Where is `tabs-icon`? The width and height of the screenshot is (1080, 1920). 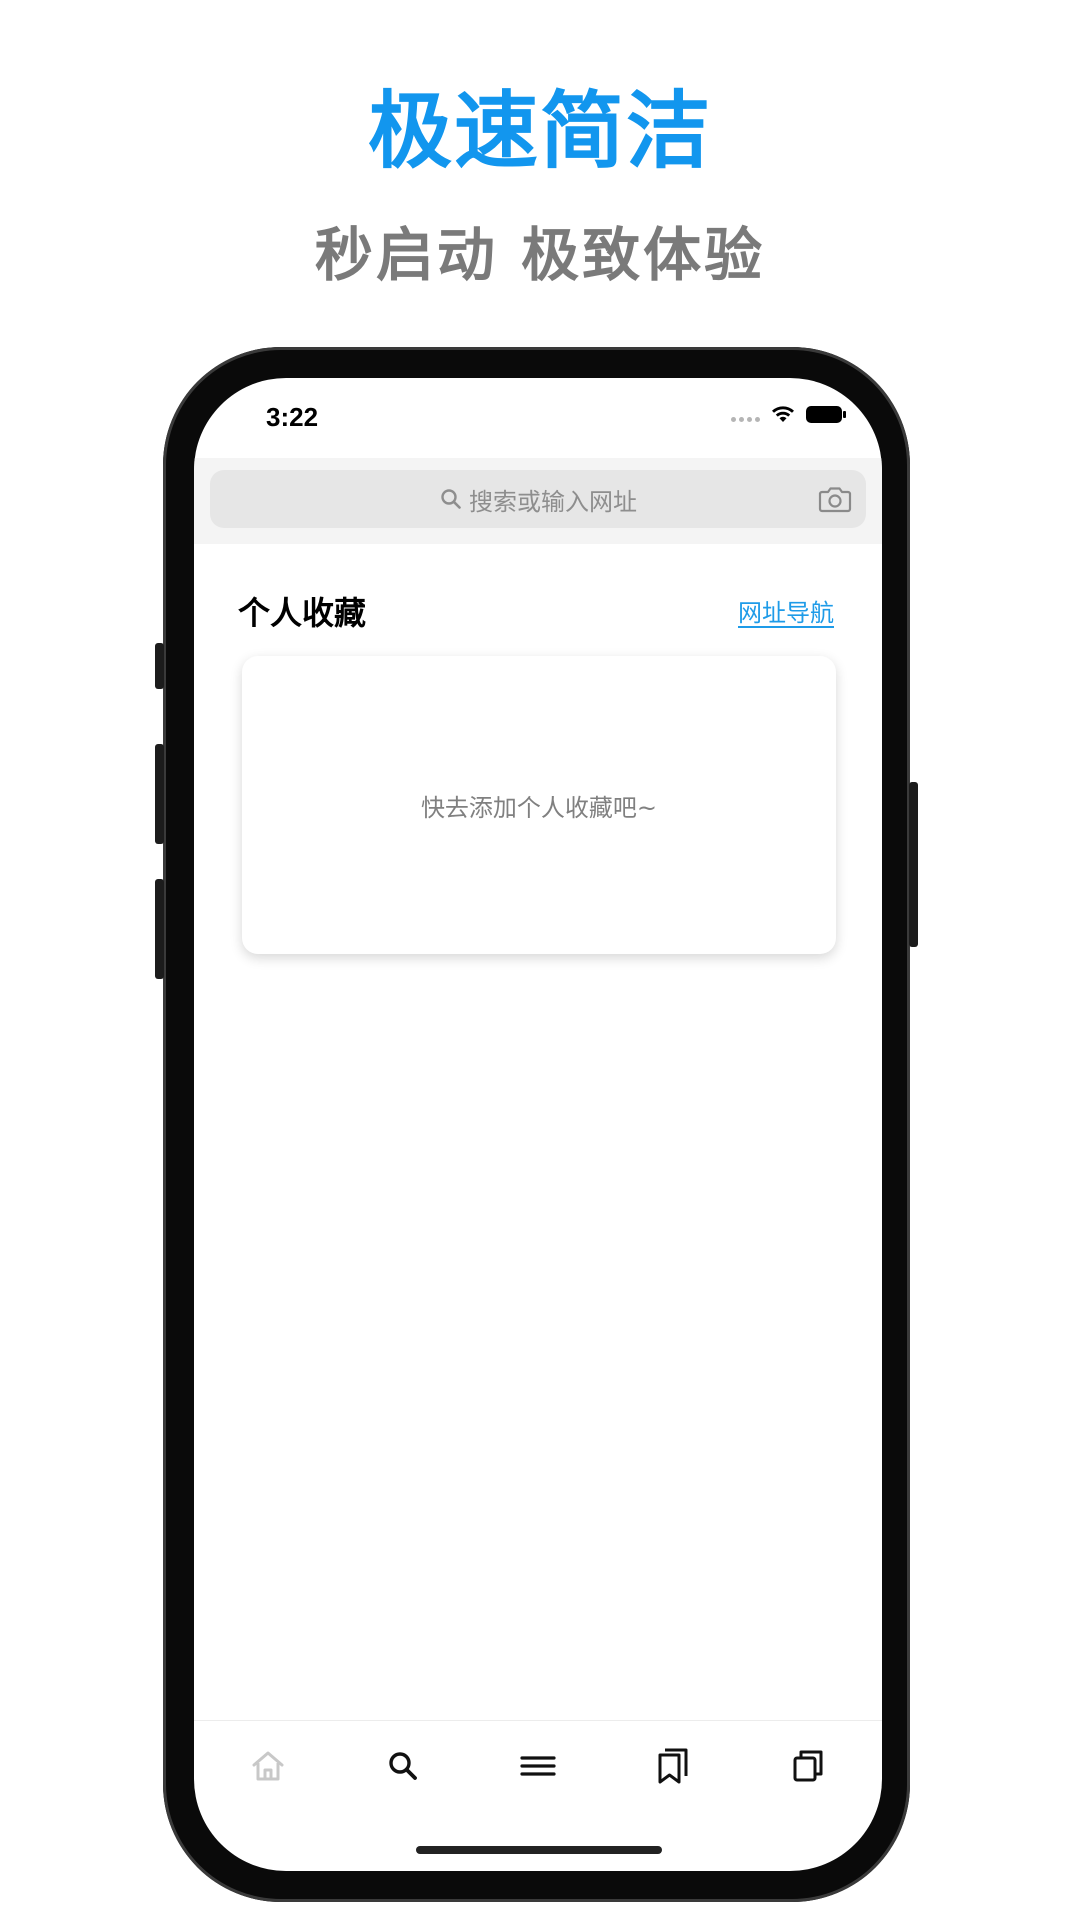 tabs-icon is located at coordinates (808, 1765).